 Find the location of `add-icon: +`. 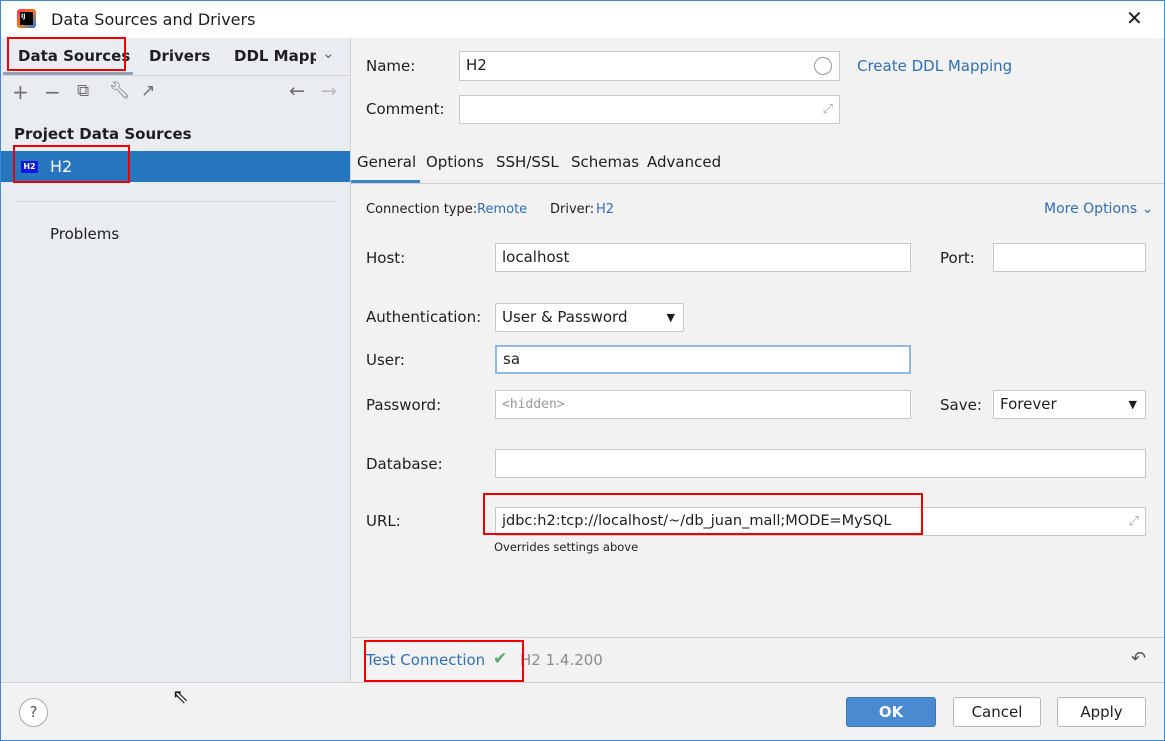

add-icon: + is located at coordinates (20, 92).